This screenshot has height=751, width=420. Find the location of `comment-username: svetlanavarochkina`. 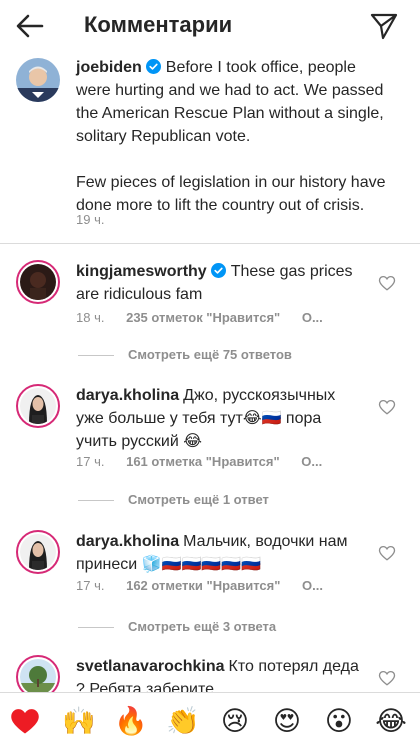

comment-username: svetlanavarochkina is located at coordinates (150, 666).